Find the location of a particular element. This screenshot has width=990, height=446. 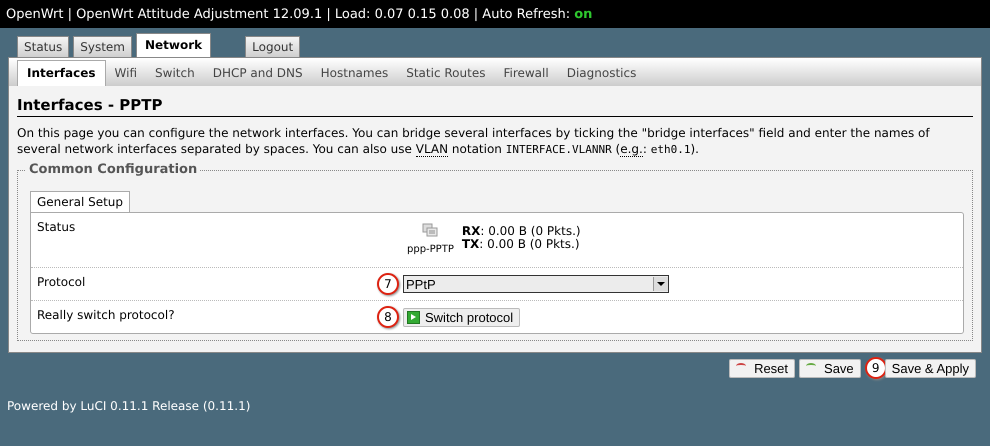

sub-tab: Wifi is located at coordinates (126, 73).